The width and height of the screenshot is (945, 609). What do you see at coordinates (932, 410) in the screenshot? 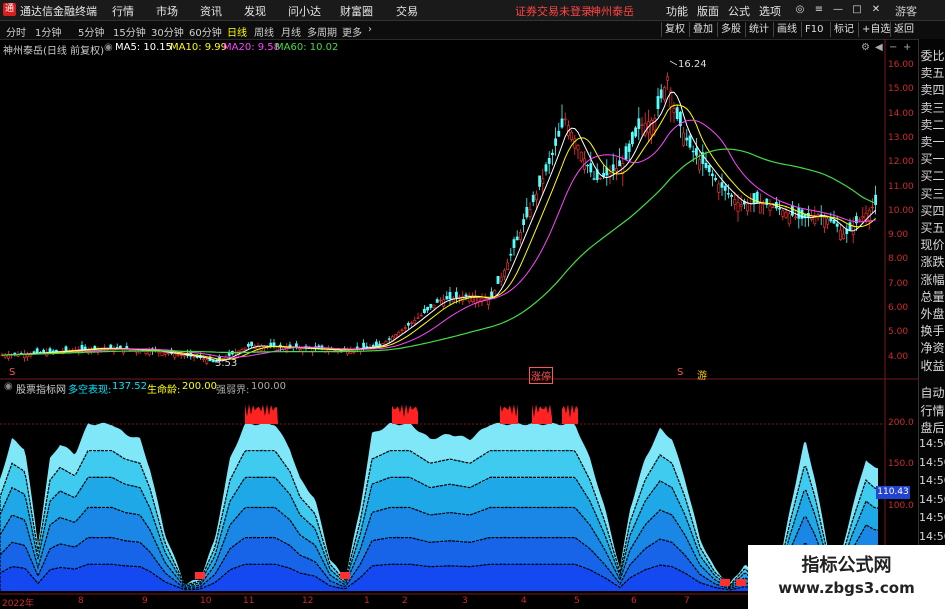
I see `sidebar-mode-item: 行情` at bounding box center [932, 410].